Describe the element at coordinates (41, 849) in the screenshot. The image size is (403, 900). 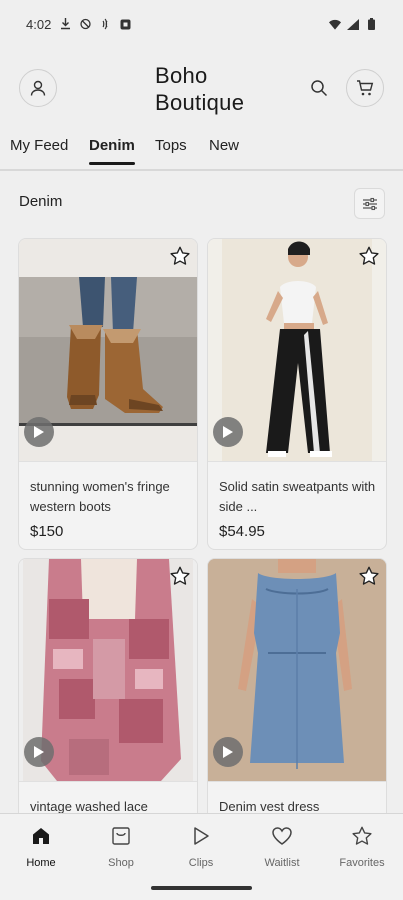
I see `nav-home: Home` at that location.